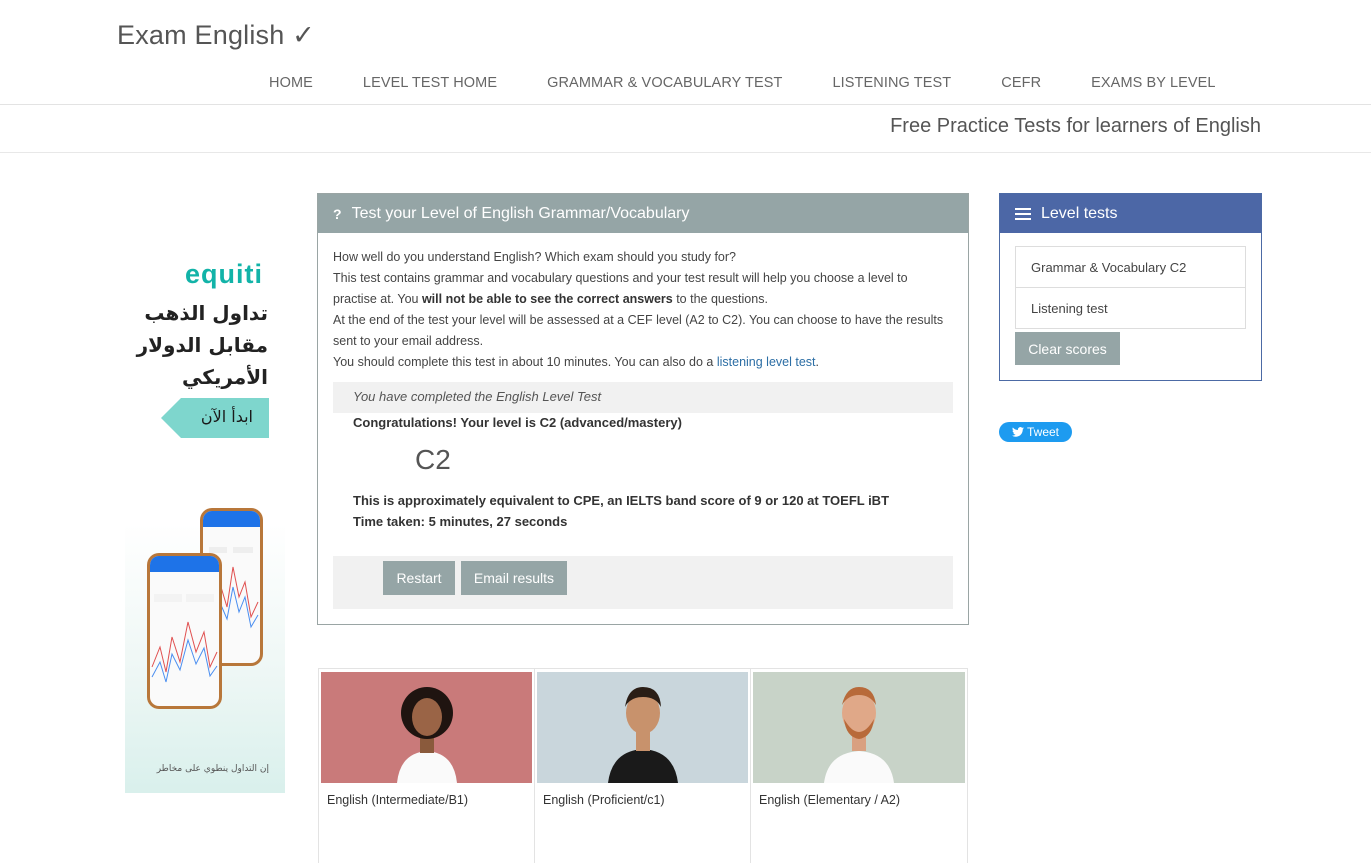 The height and width of the screenshot is (863, 1371). I want to click on ad-headline-line3: الأمريكي, so click(225, 377).